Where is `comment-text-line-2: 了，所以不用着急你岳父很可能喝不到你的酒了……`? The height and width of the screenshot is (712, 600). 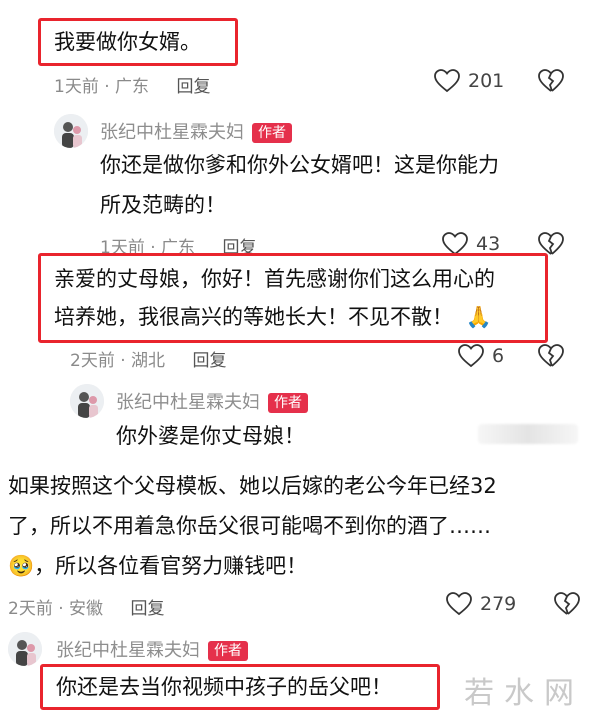 comment-text-line-2: 了，所以不用着急你岳父很可能喝不到你的酒了…… is located at coordinates (249, 526).